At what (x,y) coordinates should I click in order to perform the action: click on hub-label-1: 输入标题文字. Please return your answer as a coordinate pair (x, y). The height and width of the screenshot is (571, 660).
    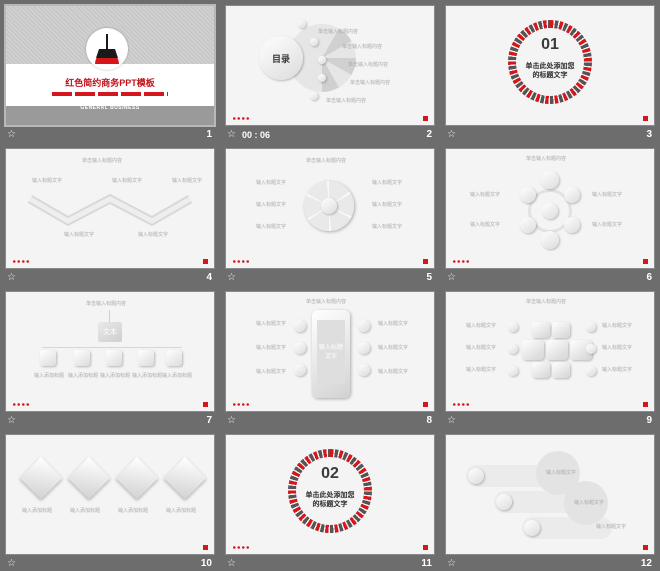
    Looking at the image, I should click on (485, 195).